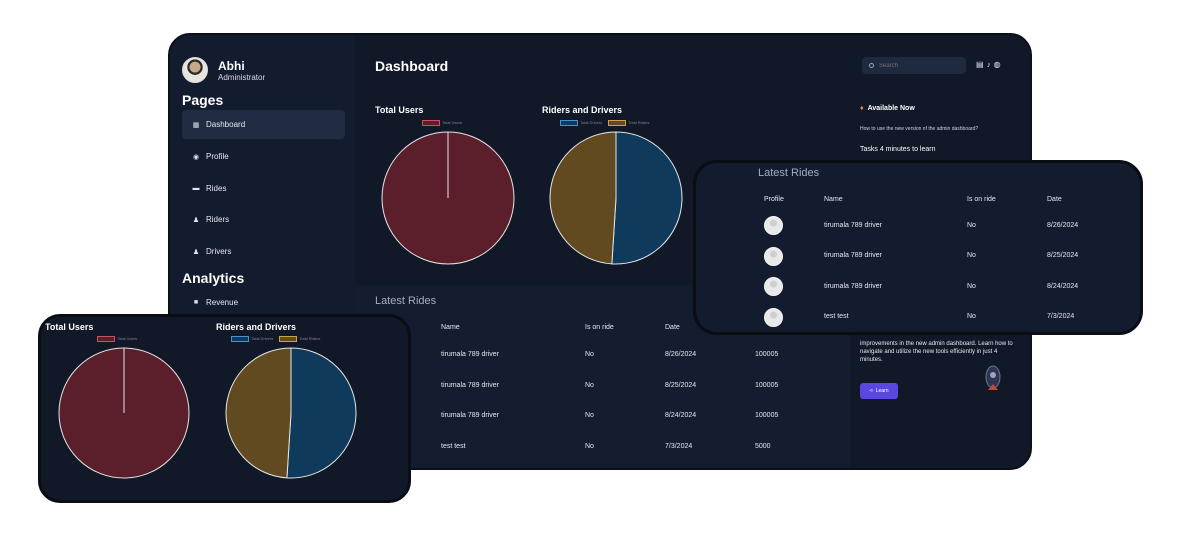 The width and height of the screenshot is (1200, 559). What do you see at coordinates (242, 77) in the screenshot?
I see `profile-role: Administrator` at bounding box center [242, 77].